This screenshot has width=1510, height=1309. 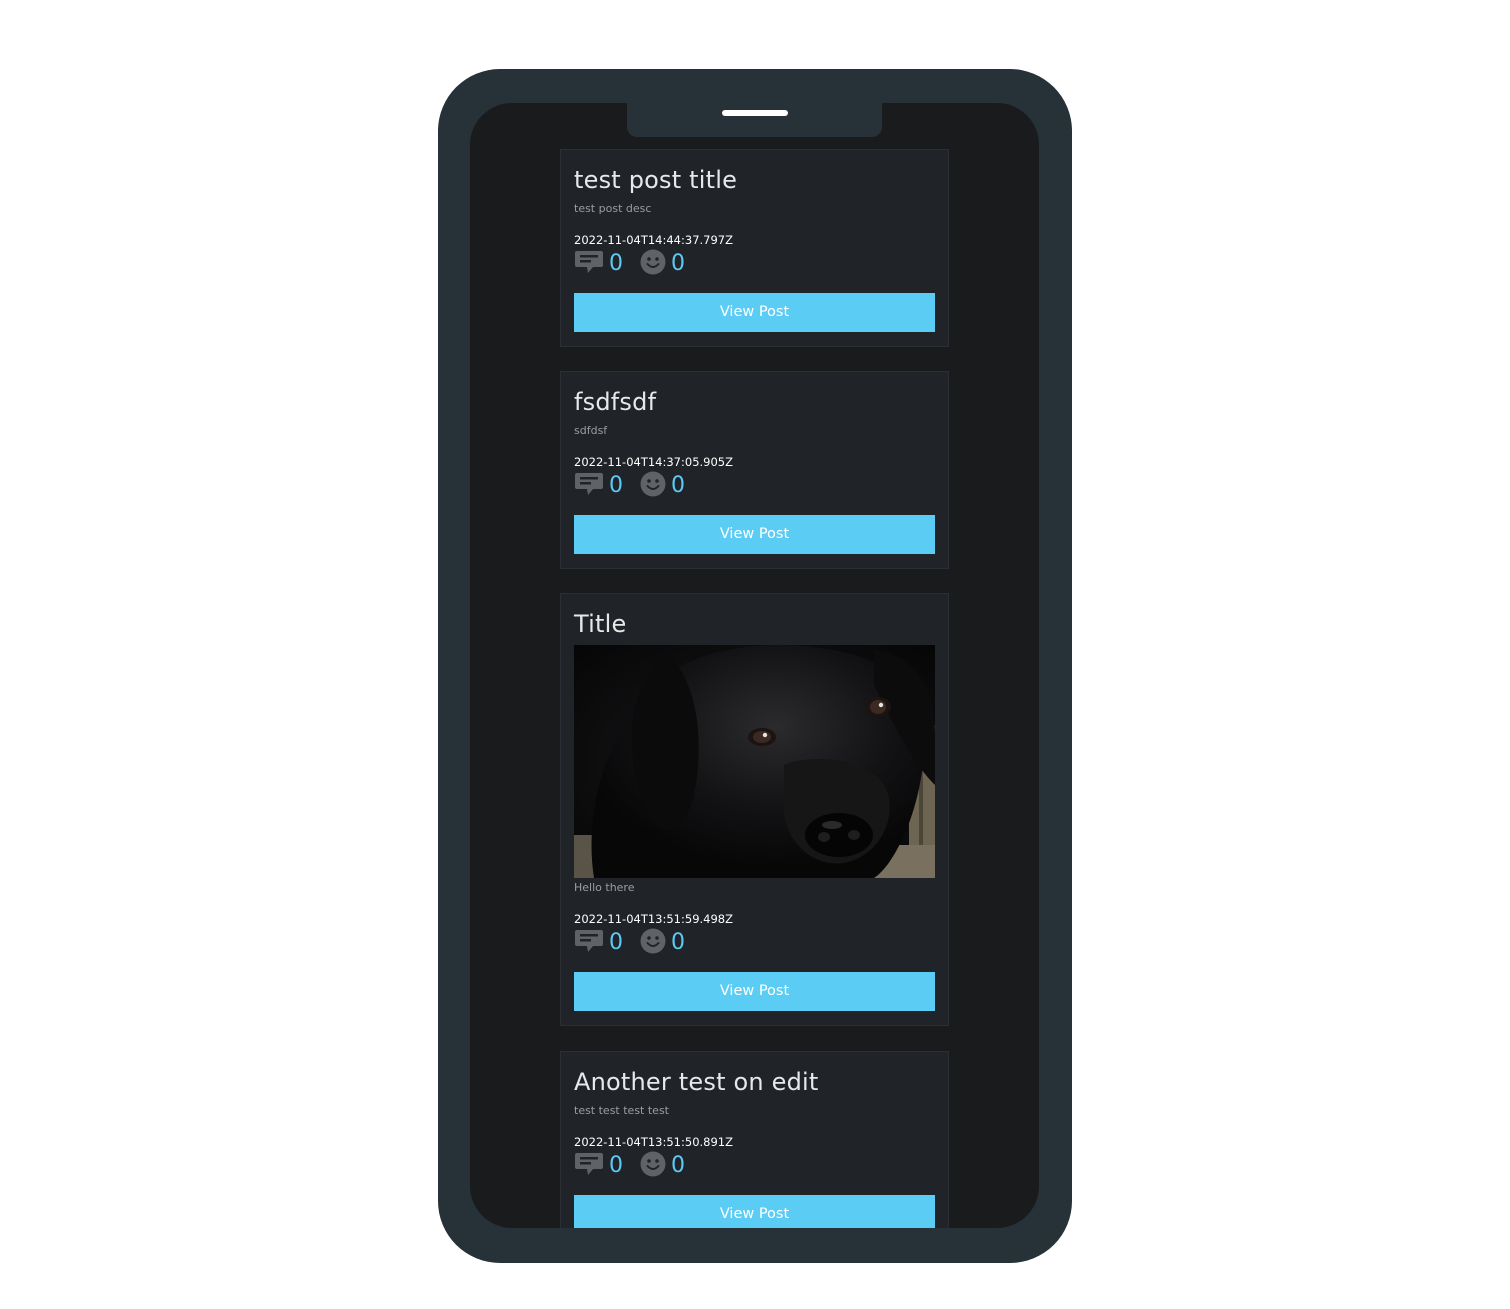 I want to click on post-title: Title, so click(x=600, y=624).